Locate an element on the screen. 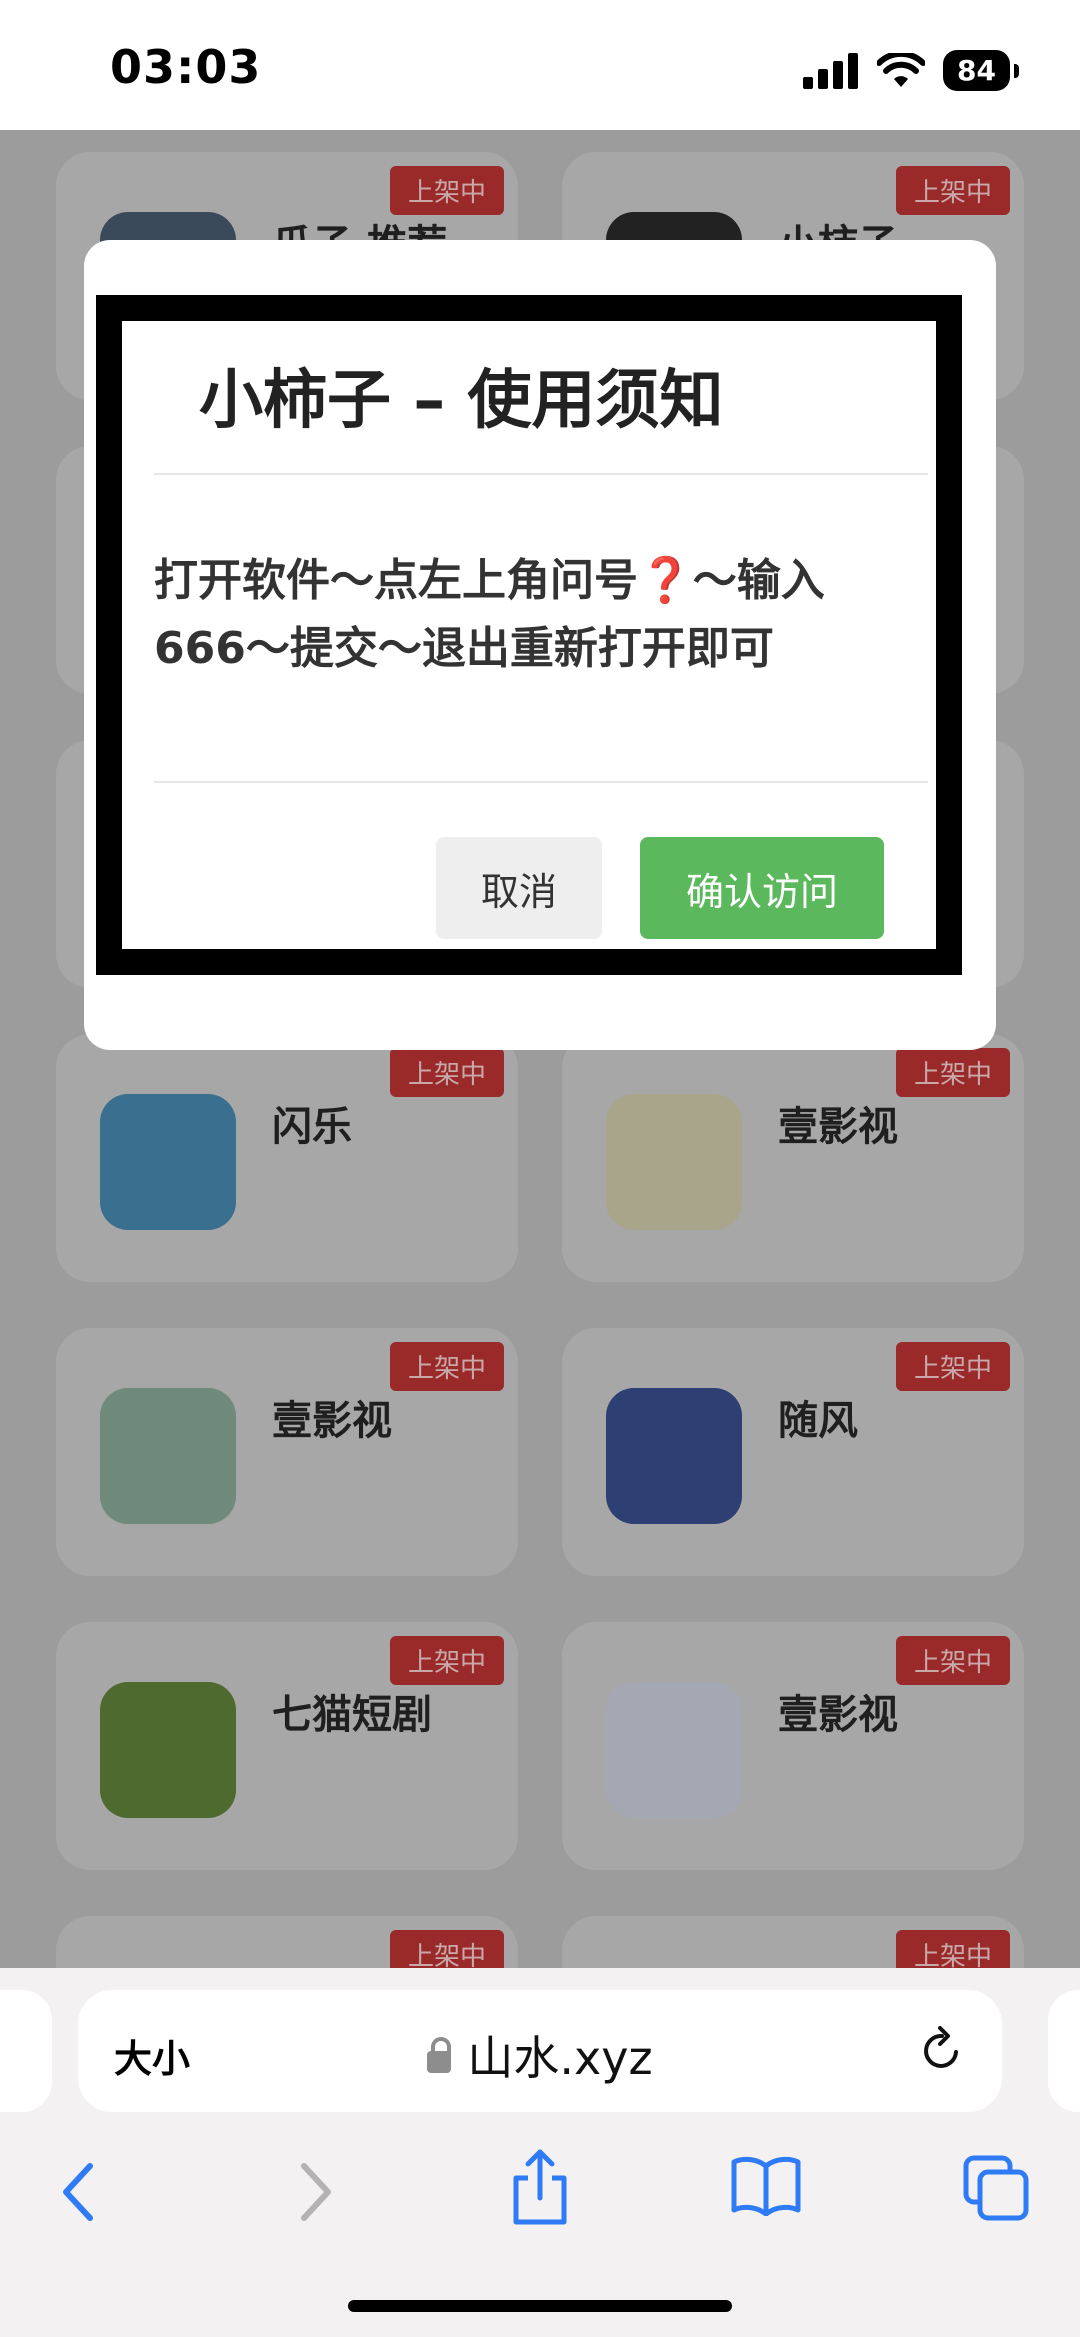 The image size is (1080, 2337). share-icon is located at coordinates (540, 2188).